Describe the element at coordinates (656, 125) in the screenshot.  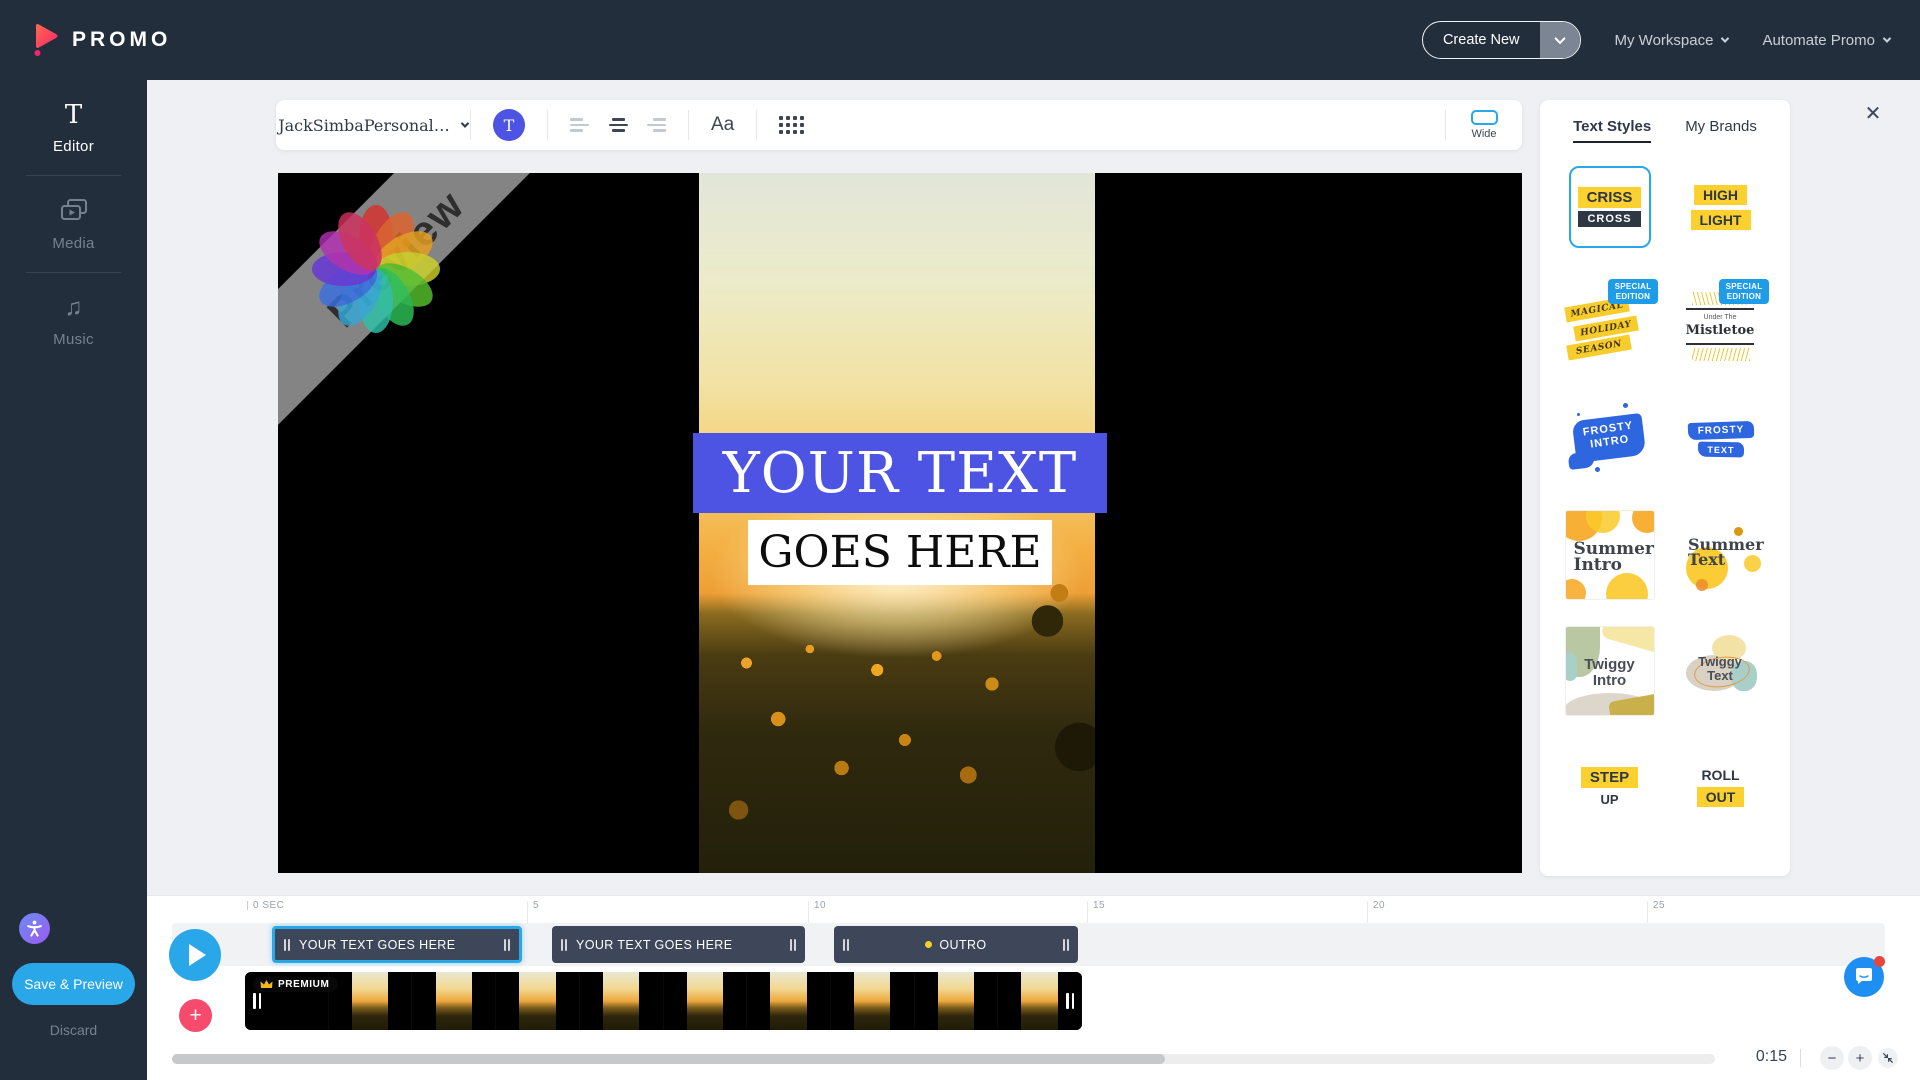
I see `align-right-button` at that location.